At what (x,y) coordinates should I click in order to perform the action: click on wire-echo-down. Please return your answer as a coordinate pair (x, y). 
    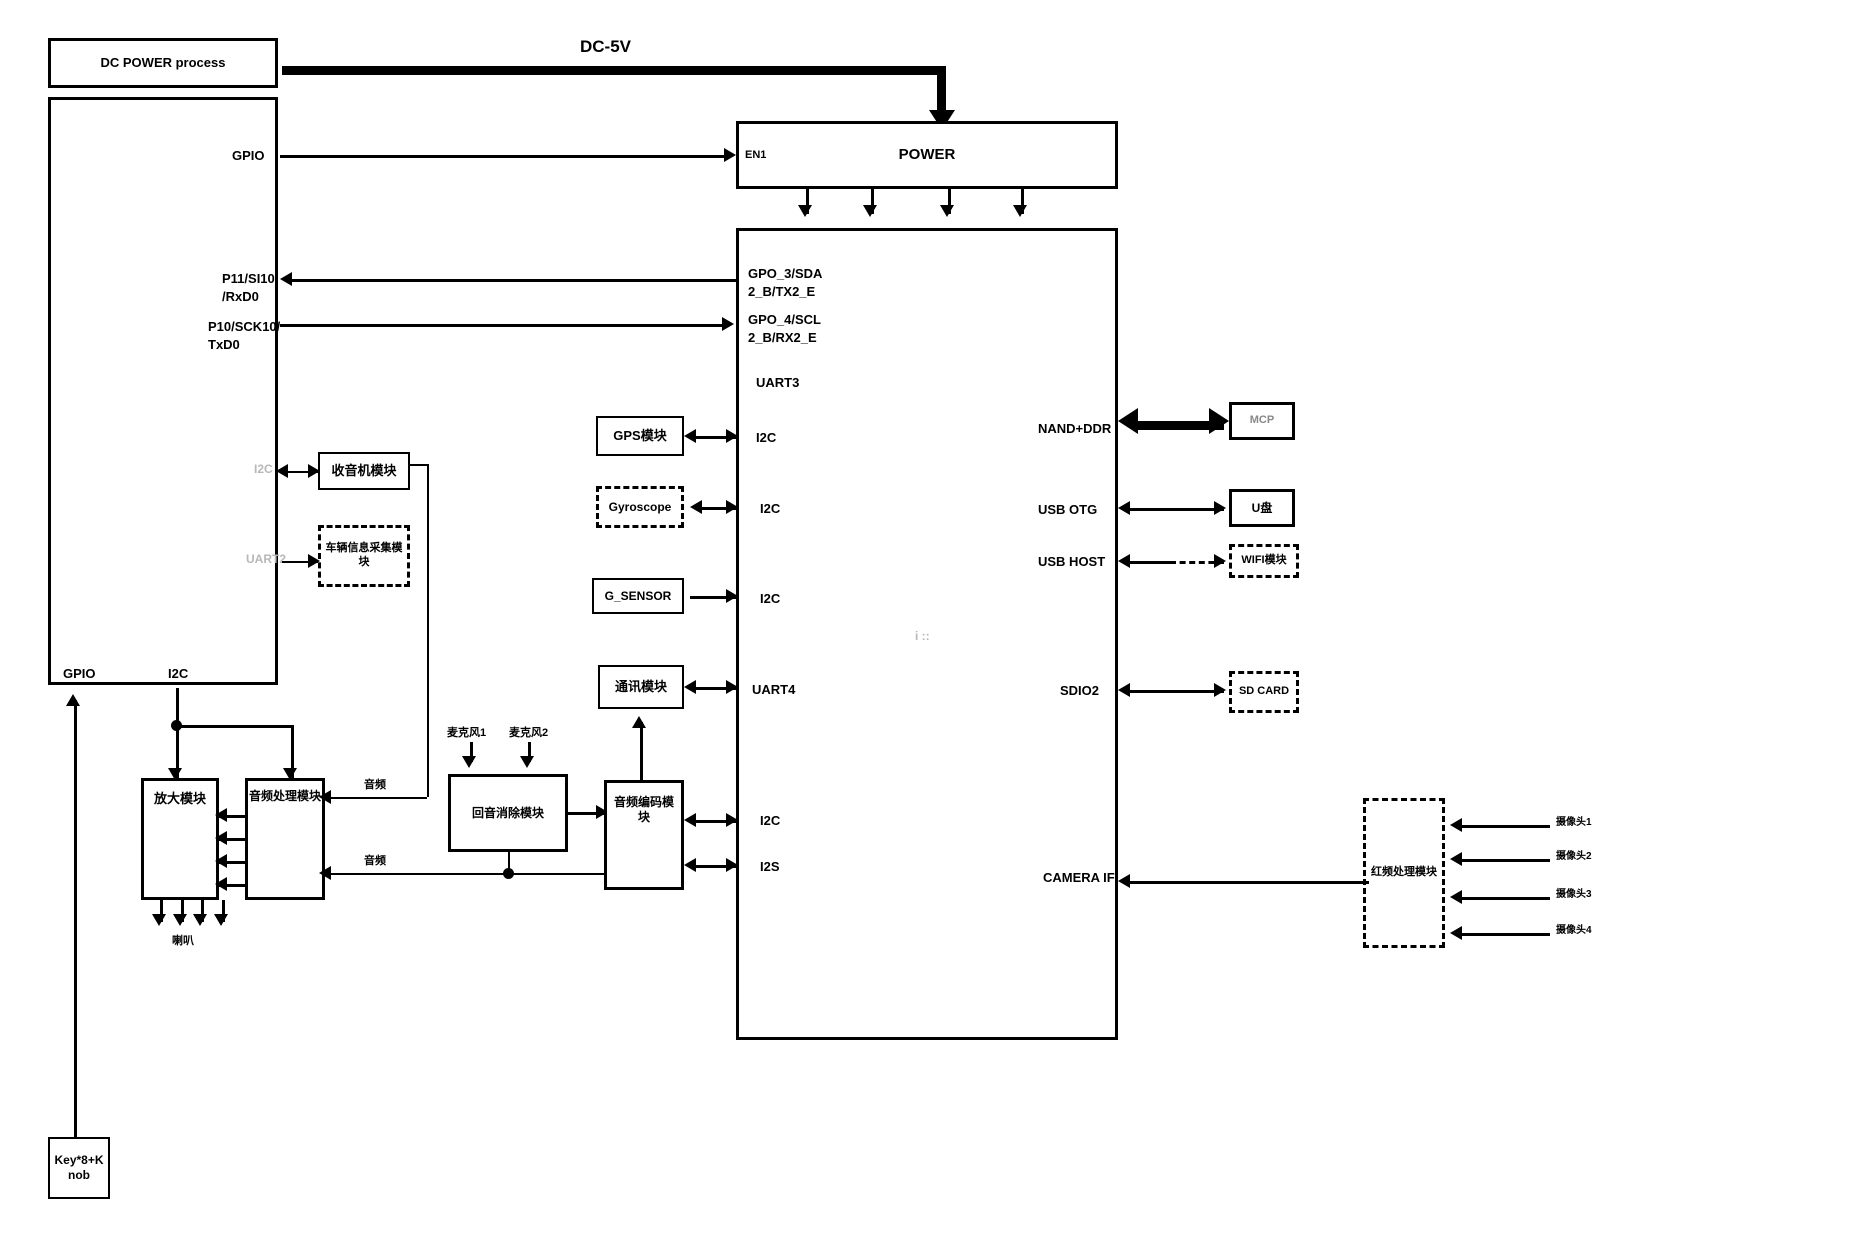
    Looking at the image, I should click on (509, 863).